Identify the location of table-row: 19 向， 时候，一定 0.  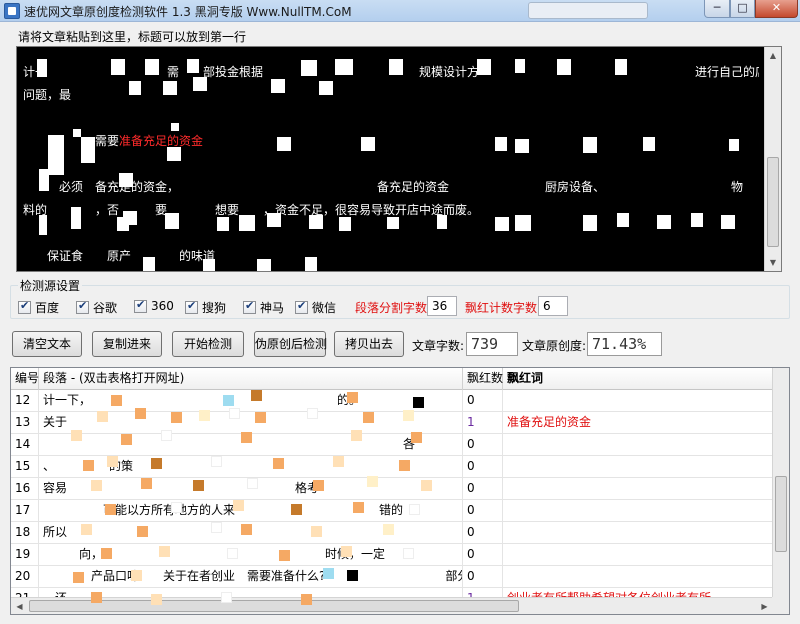
(392, 555).